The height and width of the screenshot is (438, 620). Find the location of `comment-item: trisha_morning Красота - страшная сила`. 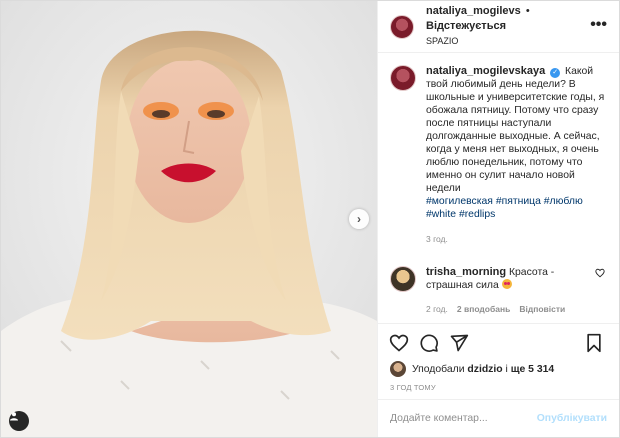

comment-item: trisha_morning Красота - страшная сила is located at coordinates (498, 279).